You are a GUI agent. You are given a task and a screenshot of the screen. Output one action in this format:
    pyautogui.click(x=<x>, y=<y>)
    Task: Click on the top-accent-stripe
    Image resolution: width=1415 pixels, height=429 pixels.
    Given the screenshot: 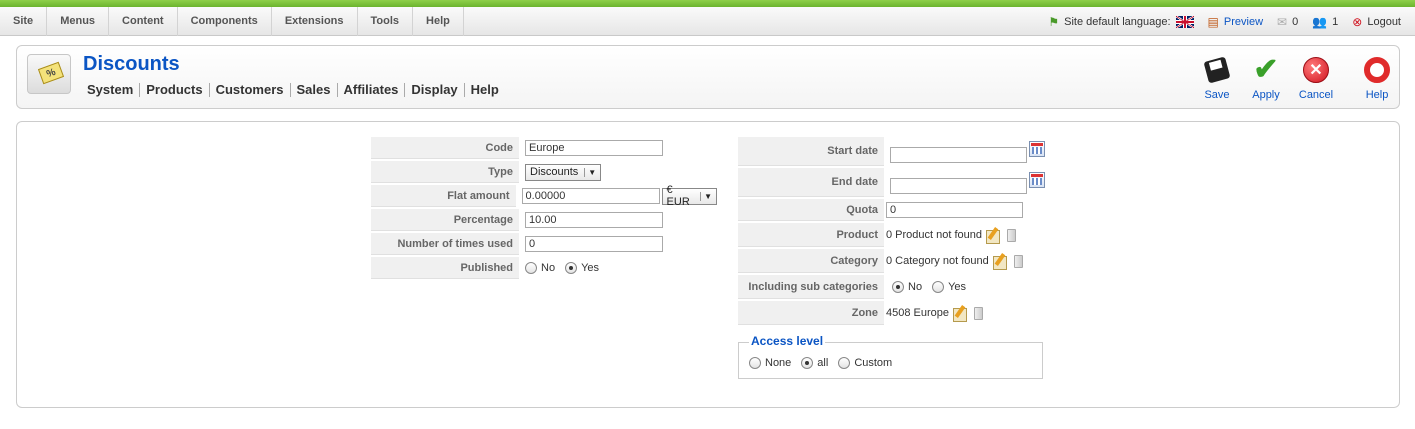 What is the action you would take?
    pyautogui.click(x=707, y=3)
    